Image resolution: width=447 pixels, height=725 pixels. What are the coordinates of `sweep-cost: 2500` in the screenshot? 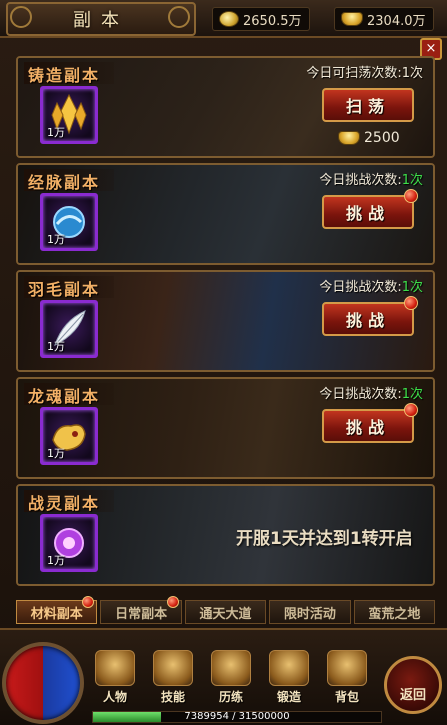 It's located at (369, 138).